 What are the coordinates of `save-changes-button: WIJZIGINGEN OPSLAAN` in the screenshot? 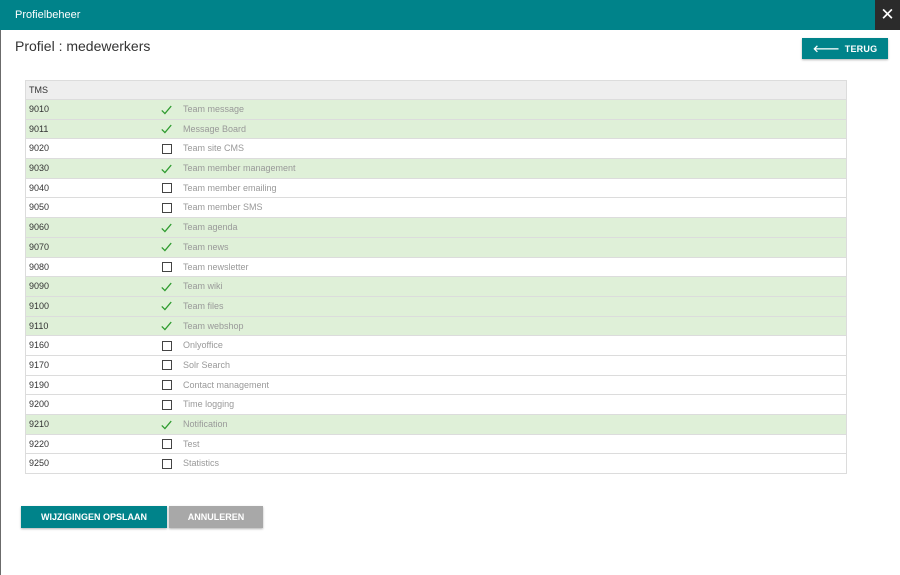 It's located at (94, 517).